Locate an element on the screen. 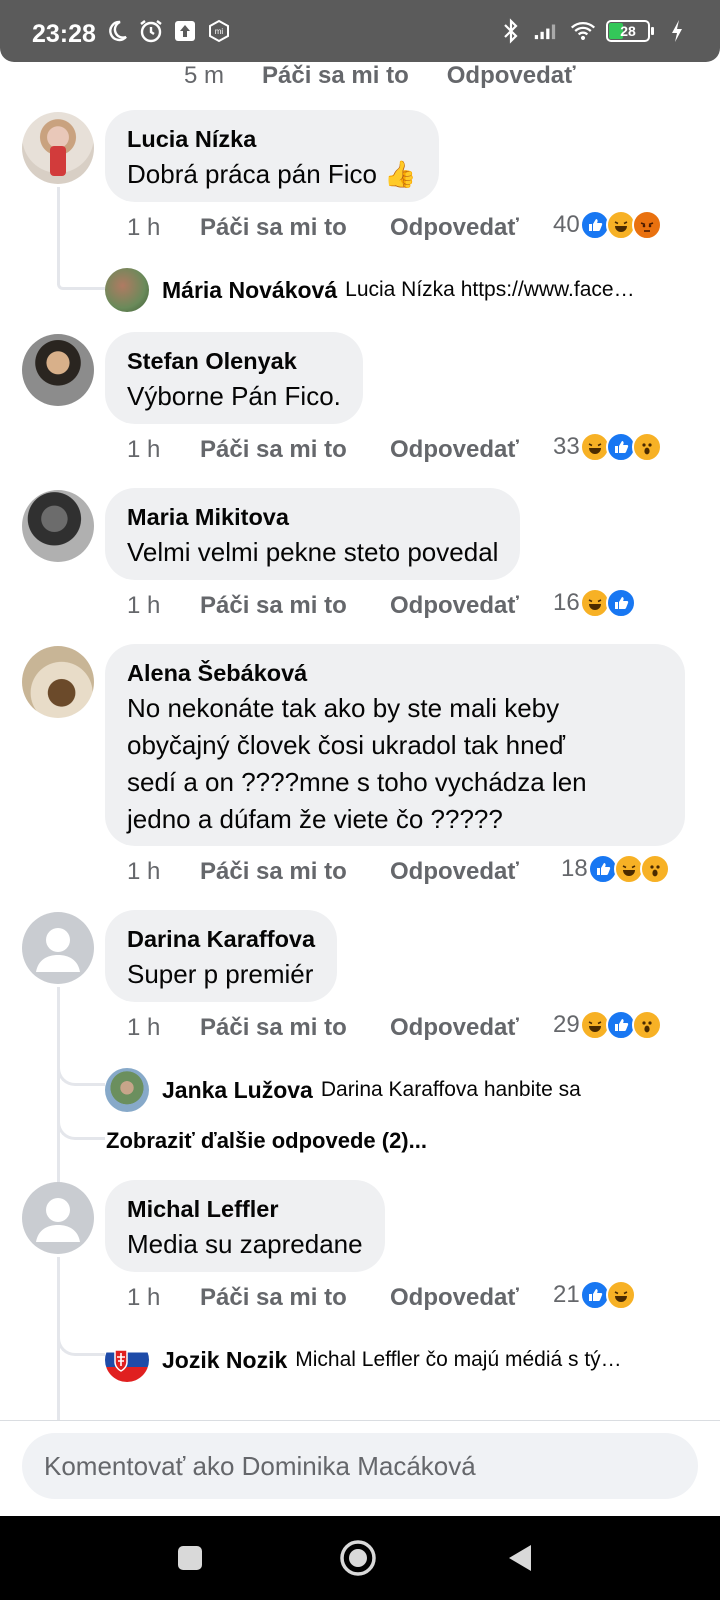 This screenshot has width=720, height=1600. comment-author: Michal Leffler is located at coordinates (245, 1209).